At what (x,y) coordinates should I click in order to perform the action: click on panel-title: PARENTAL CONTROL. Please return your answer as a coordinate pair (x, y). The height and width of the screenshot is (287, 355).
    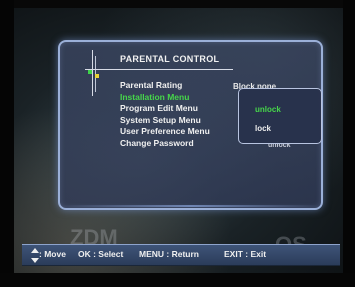
    Looking at the image, I should click on (170, 59).